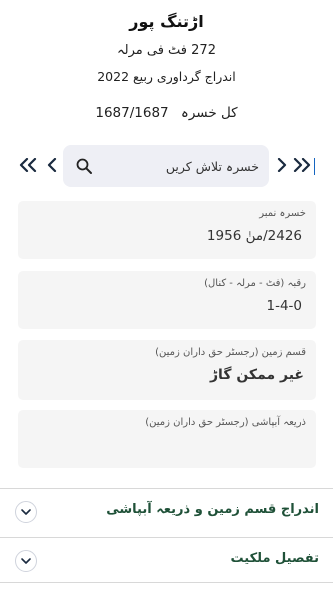  What do you see at coordinates (167, 300) in the screenshot?
I see `area-card: رقبہ (فٹ - مرلہ - کنال) 1-4-0` at bounding box center [167, 300].